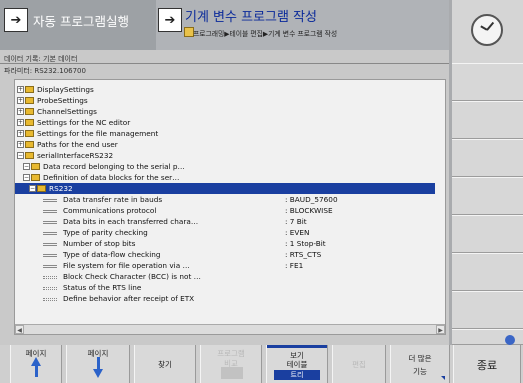  I want to click on tree-label: Settings for the NC editor, so click(84, 122).